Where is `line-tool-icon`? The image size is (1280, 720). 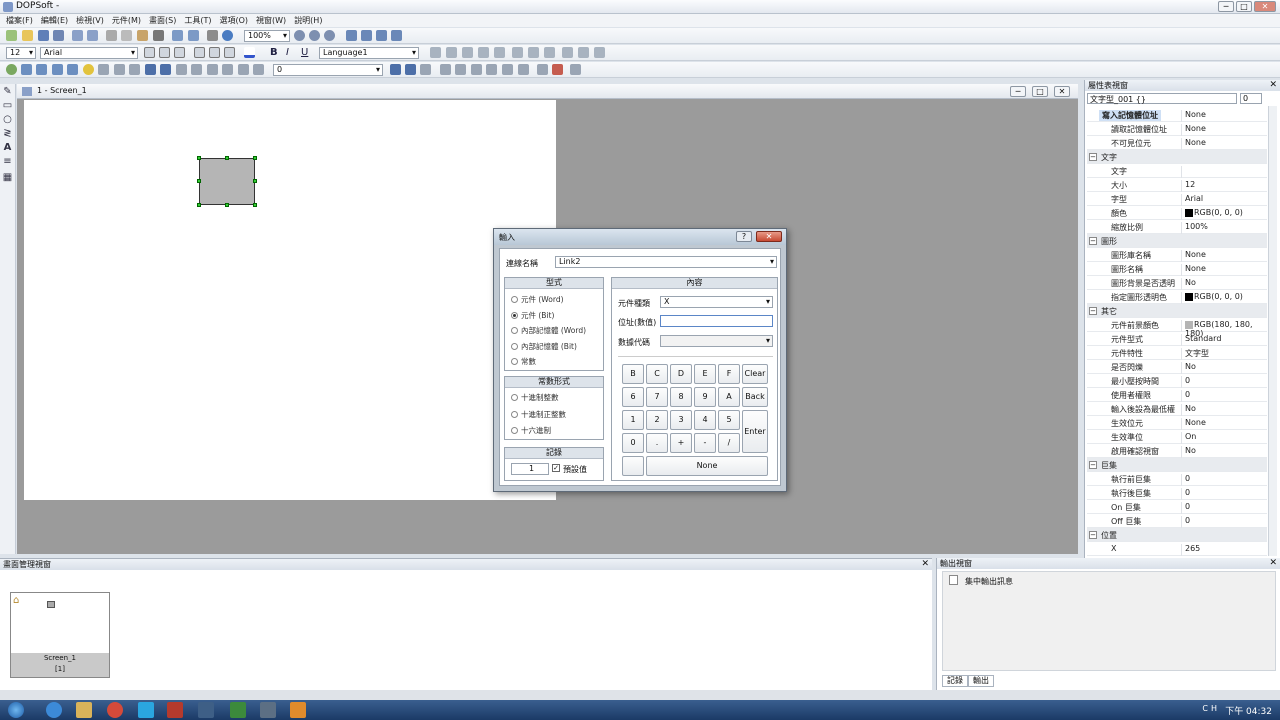 line-tool-icon is located at coordinates (435, 52).